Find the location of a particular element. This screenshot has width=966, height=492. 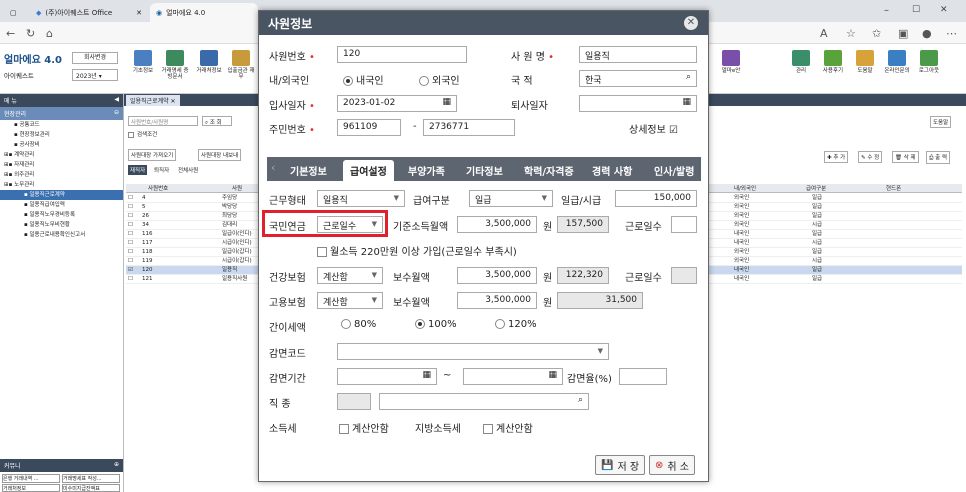

local-tax-no-calc-checkbox: 계산안함 is located at coordinates (508, 427).